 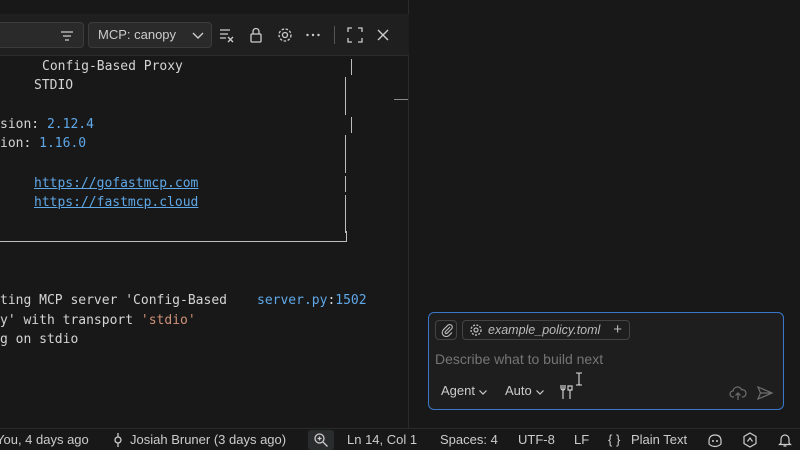 I want to click on chat-composer: example_policy.toml + Agent Auto, so click(x=606, y=361).